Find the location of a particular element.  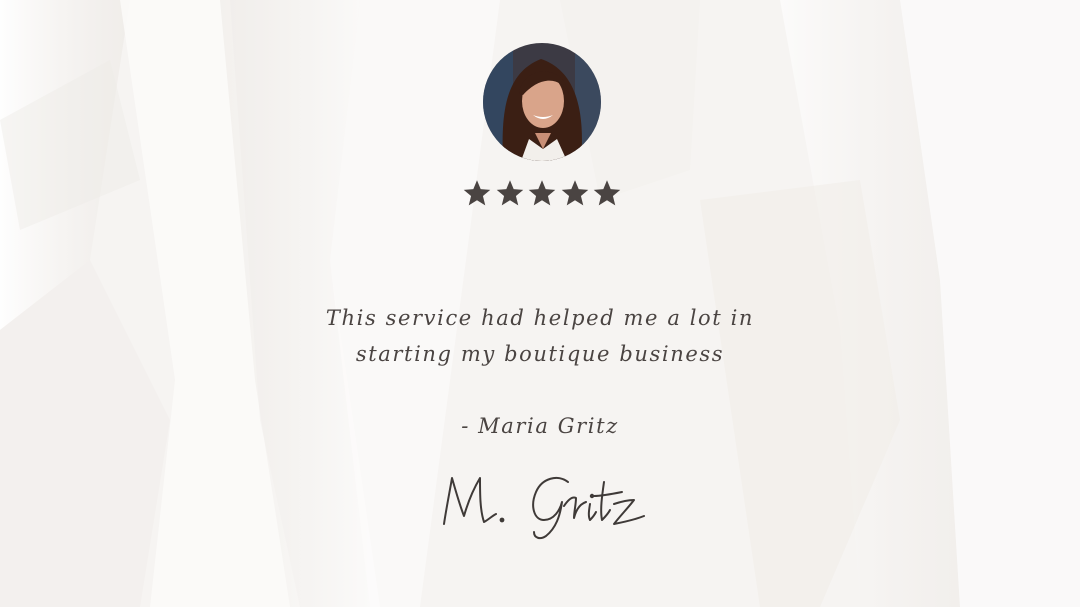

author-attribution: - Maria Gritz is located at coordinates (540, 426).